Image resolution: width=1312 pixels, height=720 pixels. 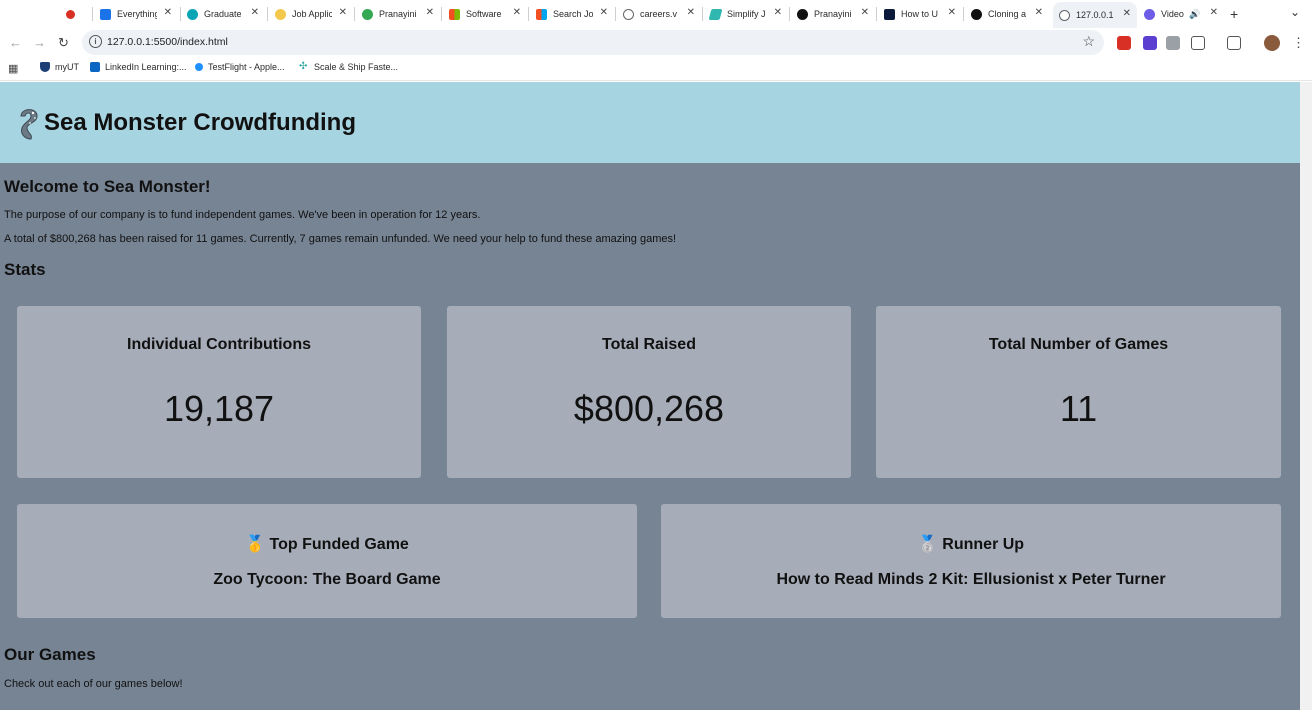 I want to click on url-text: 127.0.0.1:5500/index.html, so click(x=167, y=42).